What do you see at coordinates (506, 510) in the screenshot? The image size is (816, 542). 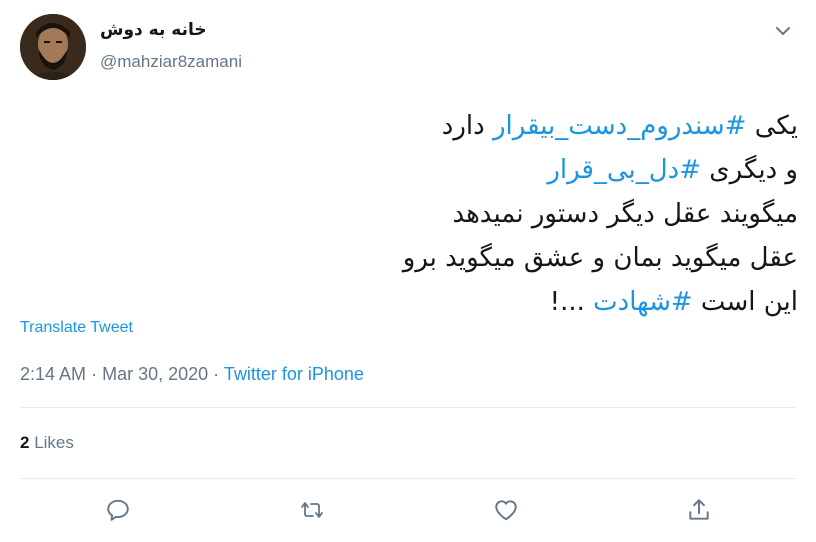 I see `heart-icon` at bounding box center [506, 510].